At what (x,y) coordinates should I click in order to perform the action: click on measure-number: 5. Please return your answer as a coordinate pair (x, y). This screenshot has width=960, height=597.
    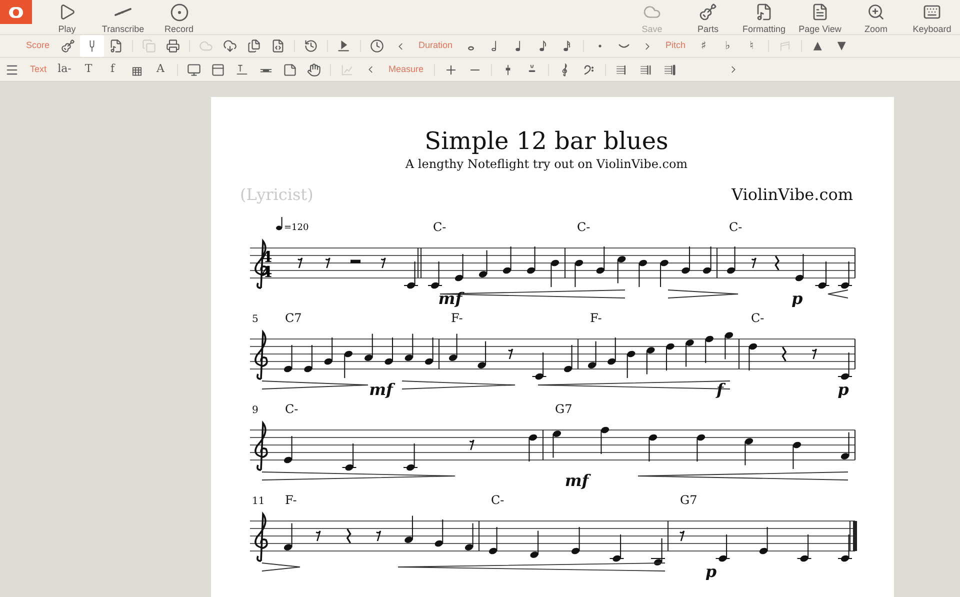
    Looking at the image, I should click on (255, 319).